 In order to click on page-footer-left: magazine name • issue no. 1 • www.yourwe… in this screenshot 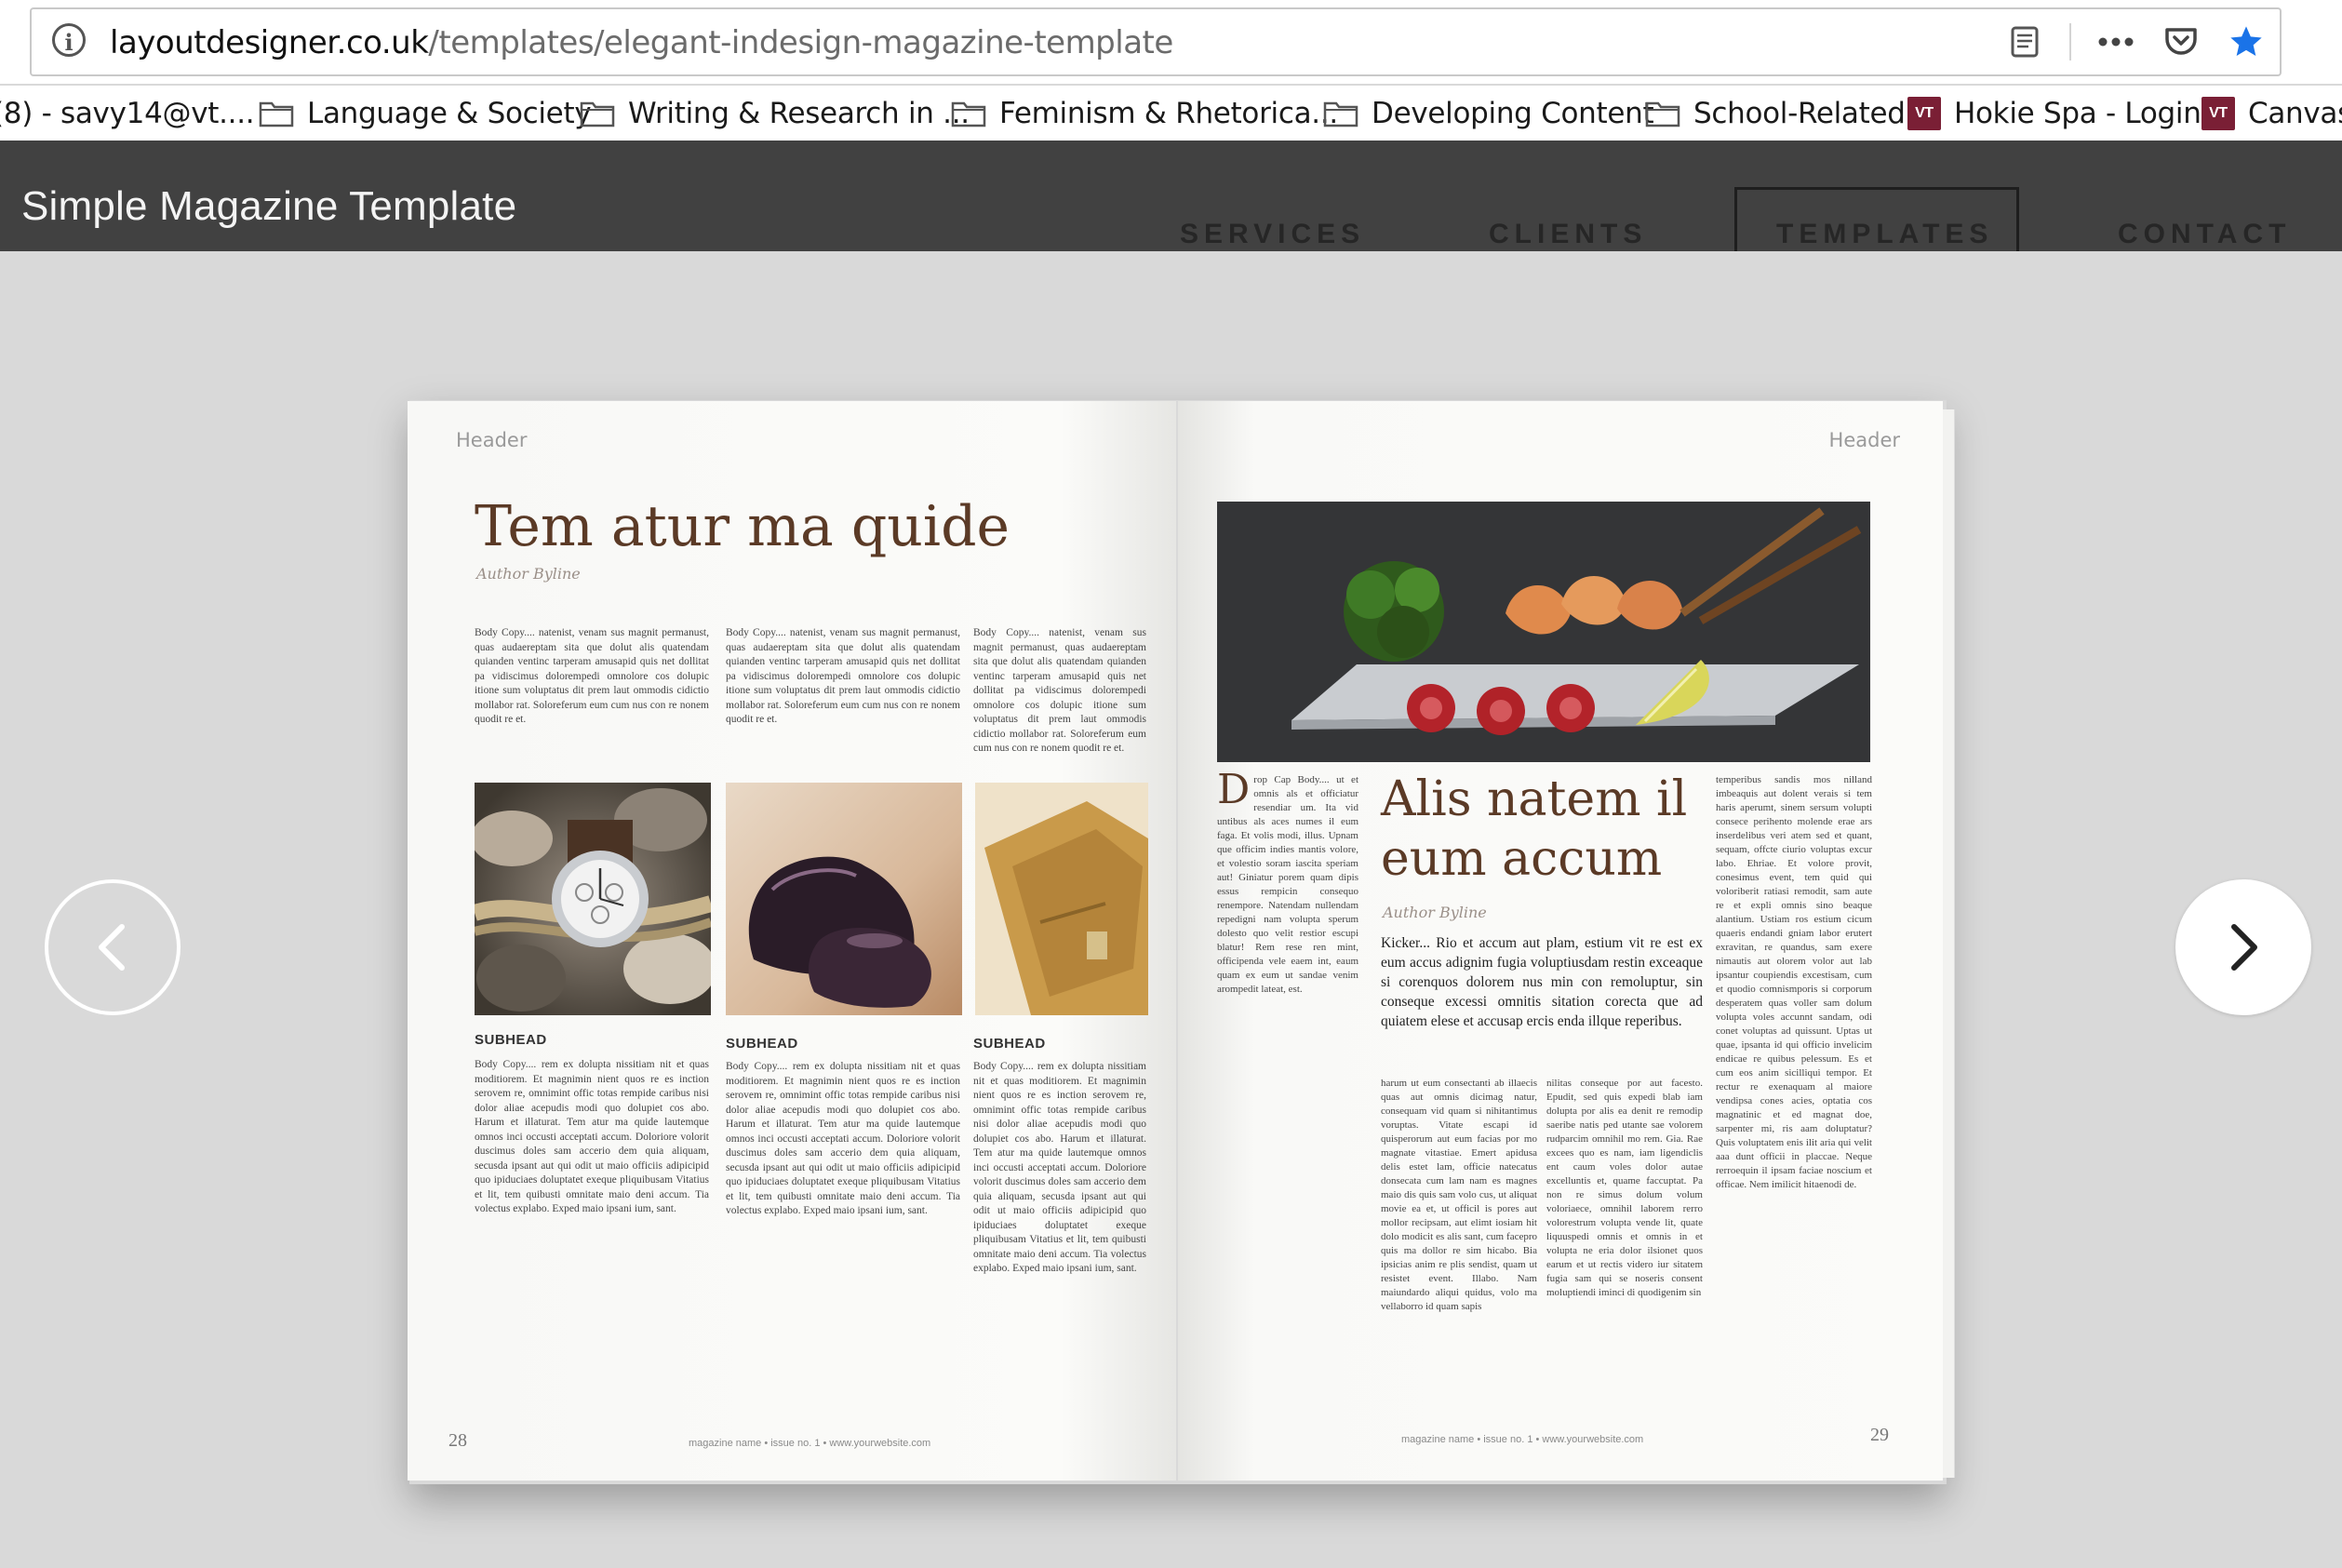, I will do `click(810, 1443)`.